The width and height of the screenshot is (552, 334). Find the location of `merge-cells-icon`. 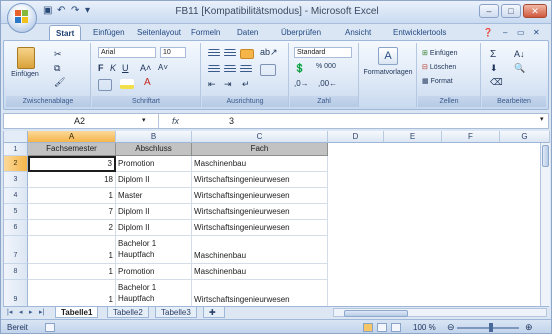

merge-cells-icon is located at coordinates (268, 70).